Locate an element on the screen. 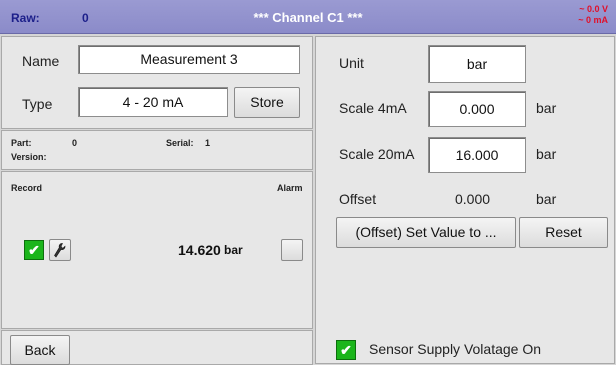  part-value: 0 is located at coordinates (75, 143).